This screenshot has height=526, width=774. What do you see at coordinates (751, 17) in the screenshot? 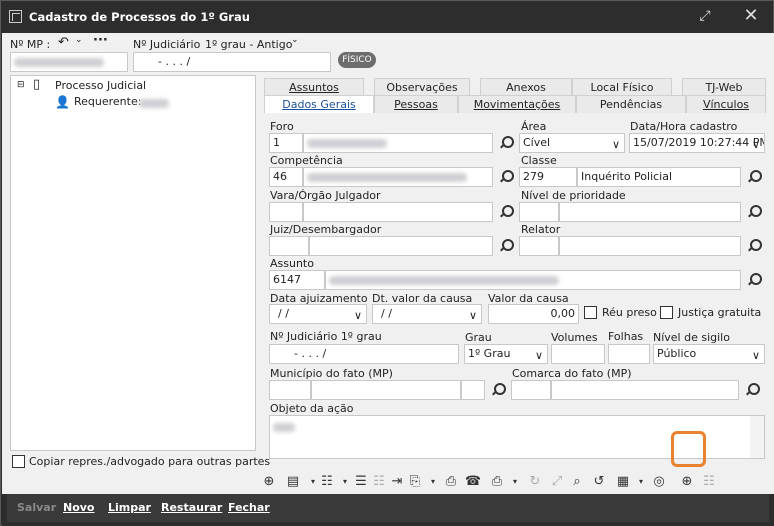
I see `close-icon: ✕` at bounding box center [751, 17].